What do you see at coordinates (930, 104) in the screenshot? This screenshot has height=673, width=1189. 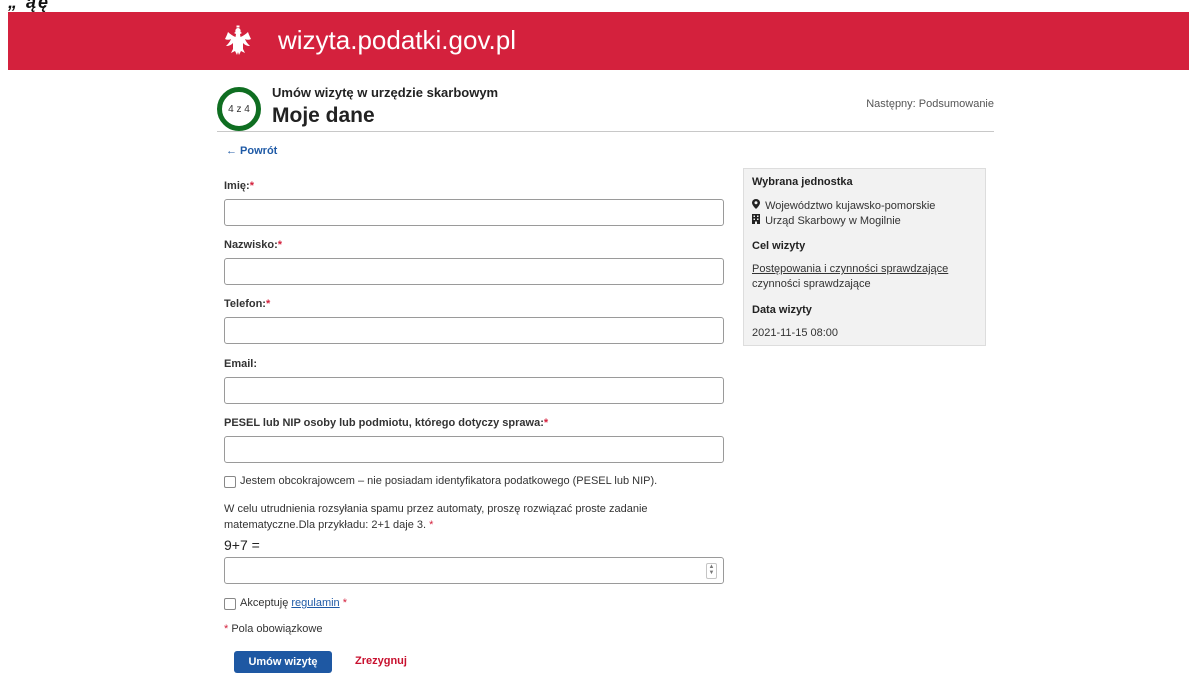 I see `next-step-label: Następny: Podsumowanie` at bounding box center [930, 104].